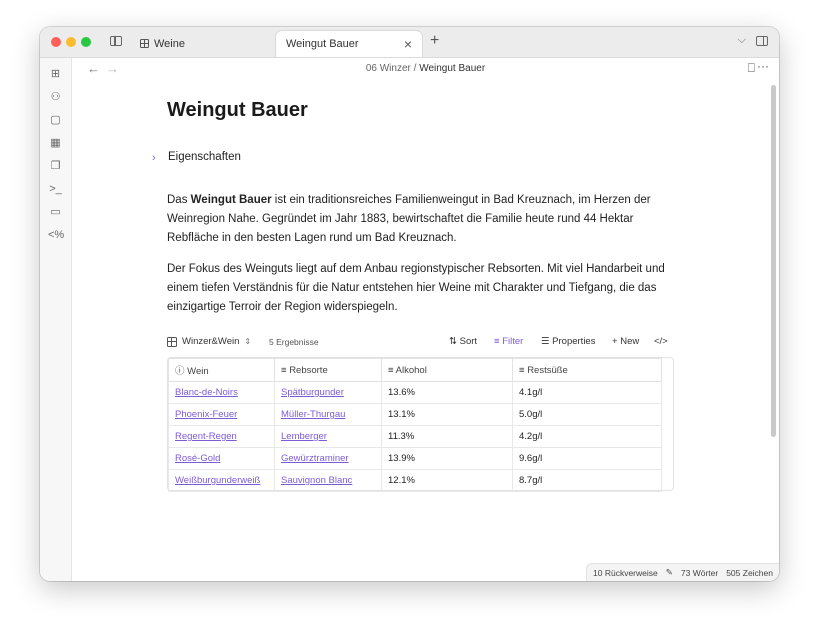  I want to click on code-icon: </>, so click(661, 341).